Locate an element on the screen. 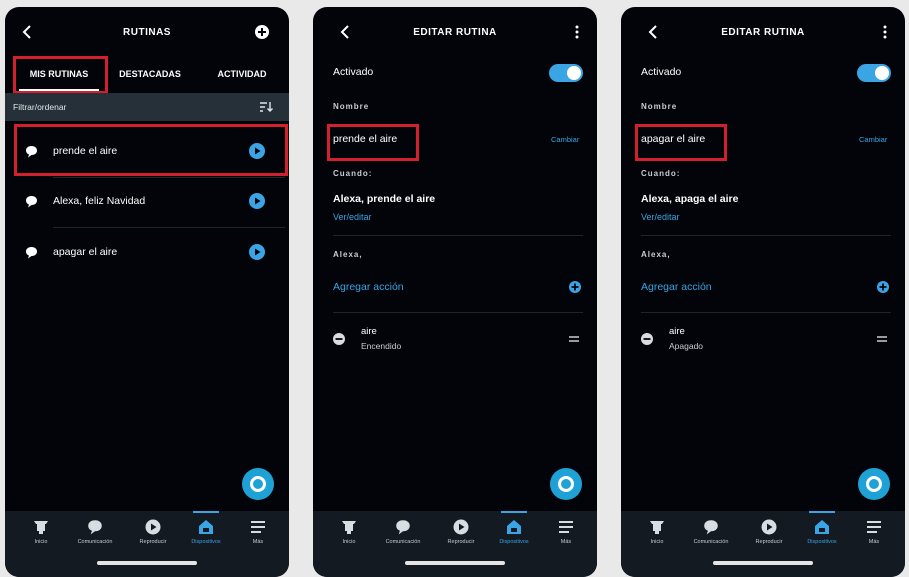  tab-actividad: ACTIVIDAD is located at coordinates (242, 74).